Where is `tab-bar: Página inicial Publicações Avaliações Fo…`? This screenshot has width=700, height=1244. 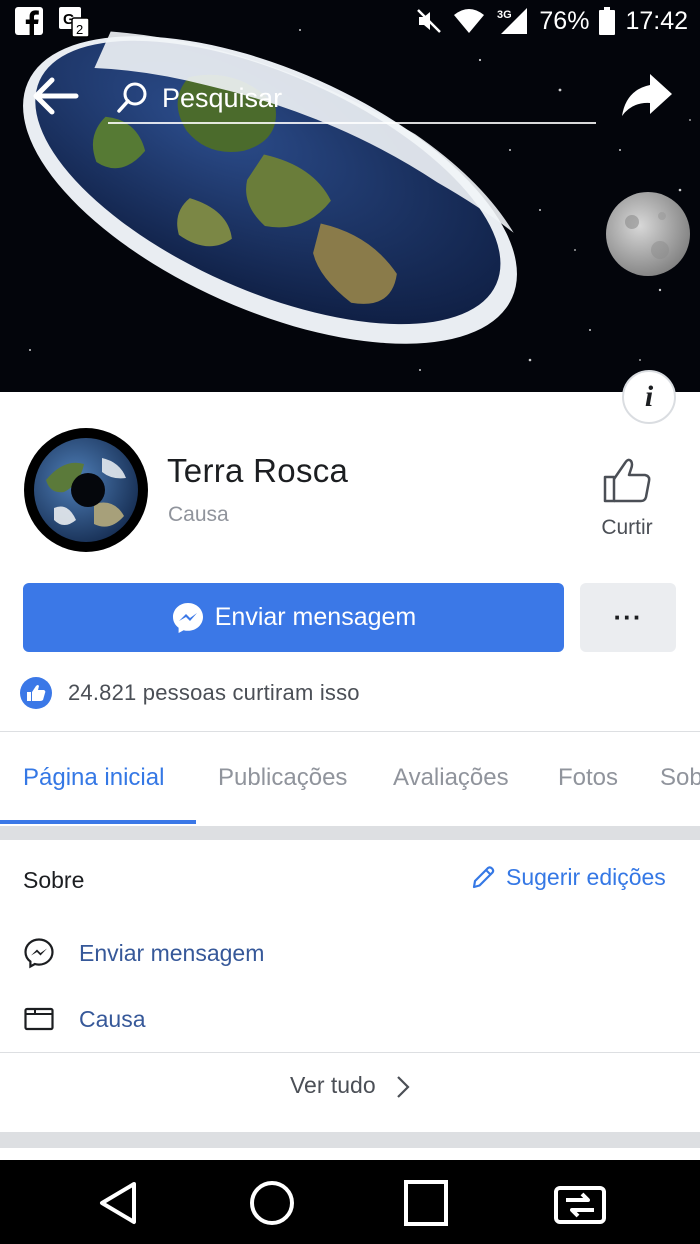
tab-bar: Página inicial Publicações Avaliações Fo… is located at coordinates (350, 783).